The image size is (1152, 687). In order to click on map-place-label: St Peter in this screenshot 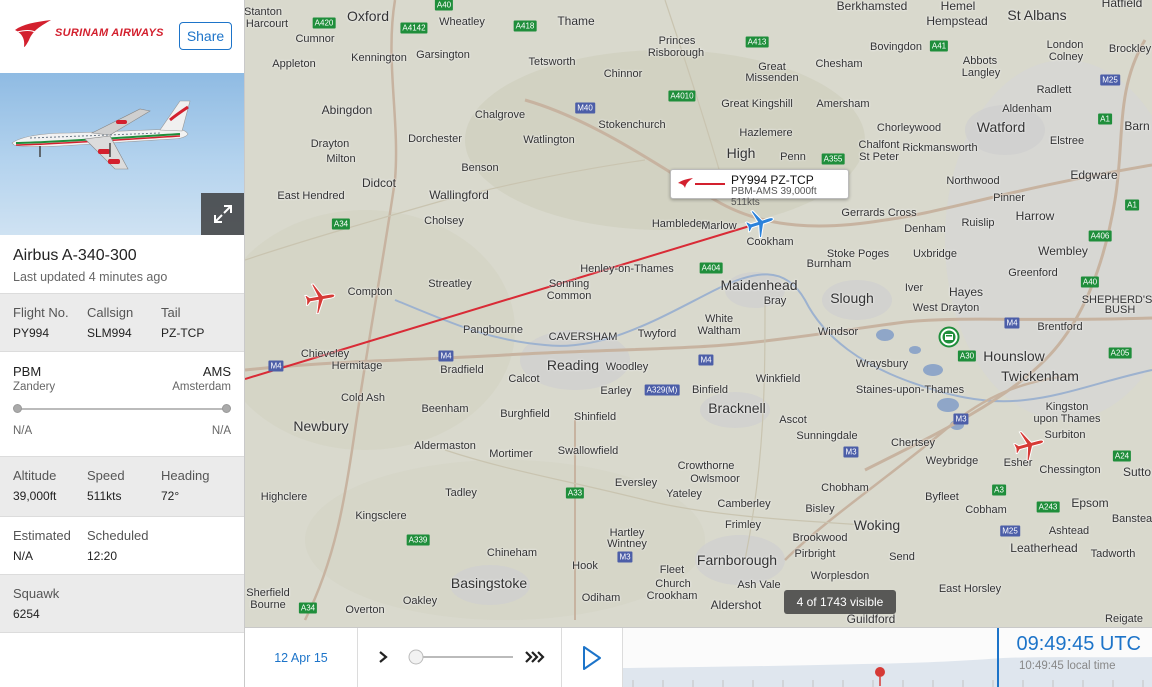, I will do `click(879, 157)`.